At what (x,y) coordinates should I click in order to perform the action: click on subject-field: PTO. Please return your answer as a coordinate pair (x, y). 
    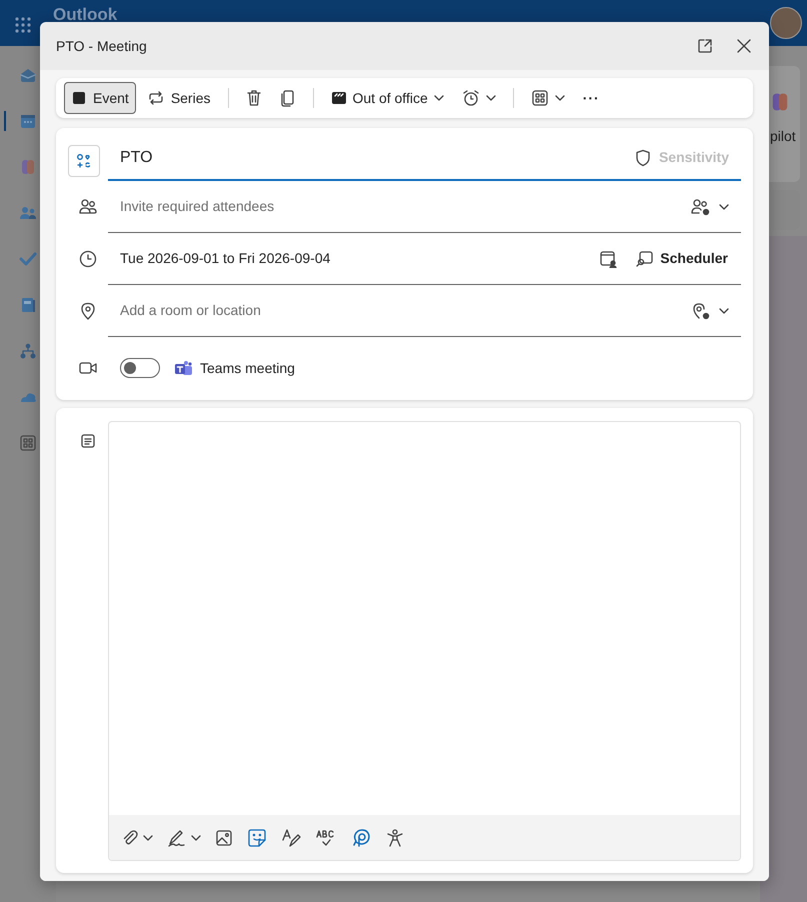
    Looking at the image, I should click on (372, 158).